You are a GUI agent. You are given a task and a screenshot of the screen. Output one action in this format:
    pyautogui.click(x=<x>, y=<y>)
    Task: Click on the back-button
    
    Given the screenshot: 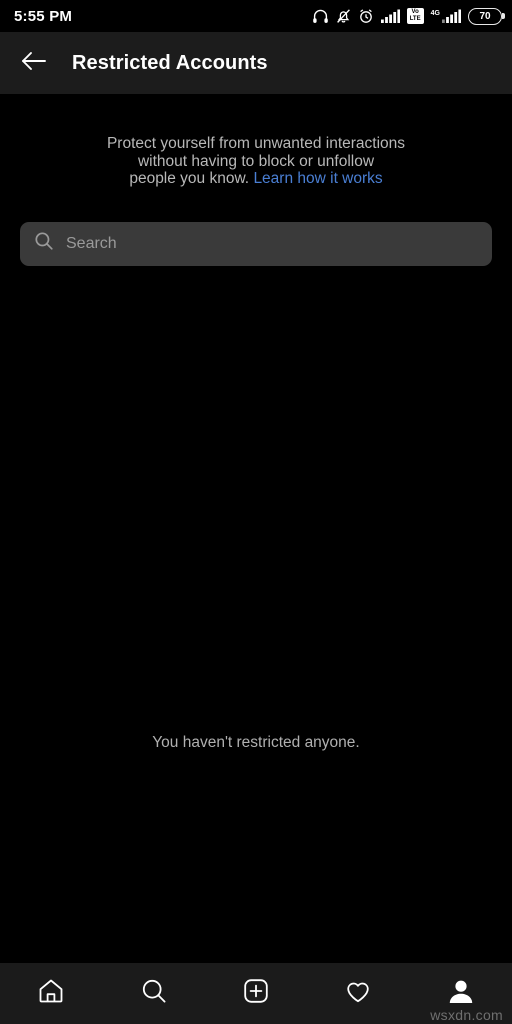 What is the action you would take?
    pyautogui.click(x=34, y=63)
    